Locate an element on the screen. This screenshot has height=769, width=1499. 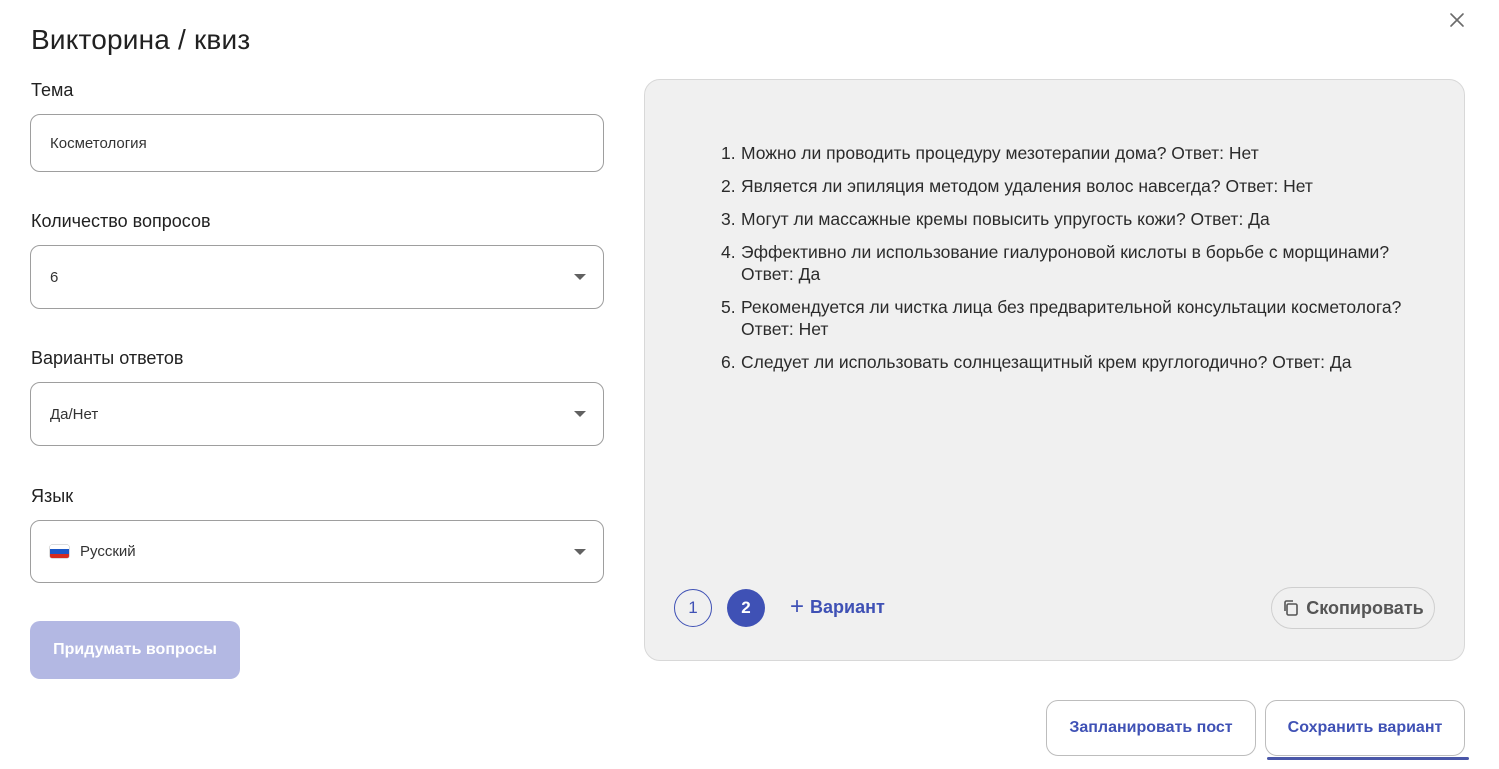
variant-1-button: 1 is located at coordinates (693, 608).